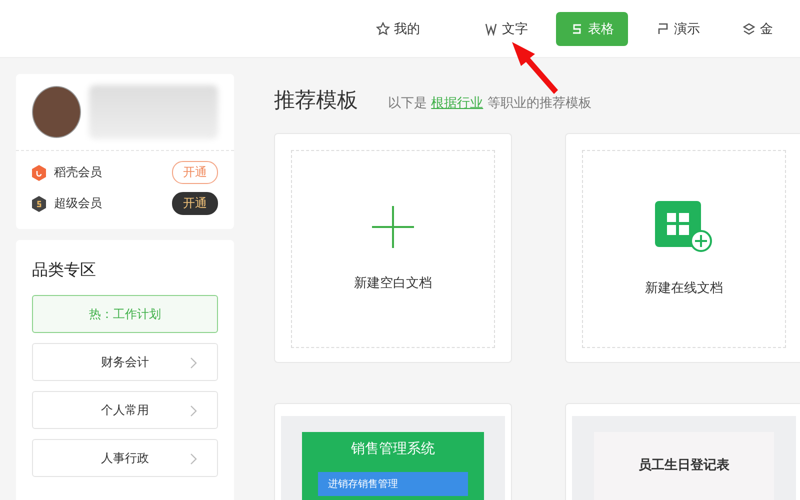 This screenshot has height=500, width=800. I want to click on activate-button: 开通, so click(195, 203).